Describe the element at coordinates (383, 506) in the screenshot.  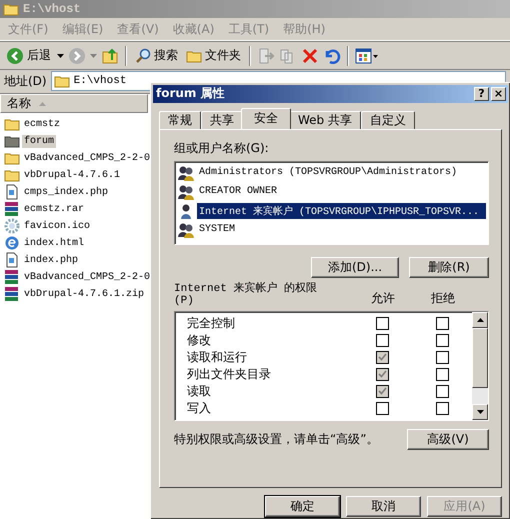
I see `dialog-button: 取消` at that location.